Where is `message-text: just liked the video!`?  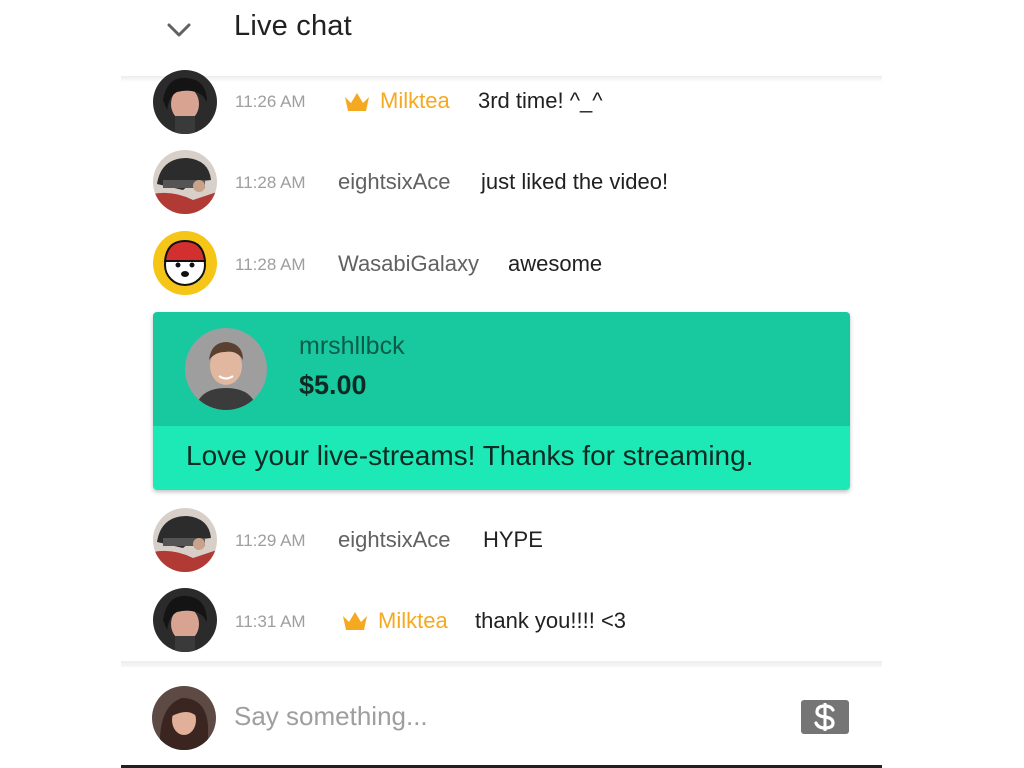 message-text: just liked the video! is located at coordinates (575, 181).